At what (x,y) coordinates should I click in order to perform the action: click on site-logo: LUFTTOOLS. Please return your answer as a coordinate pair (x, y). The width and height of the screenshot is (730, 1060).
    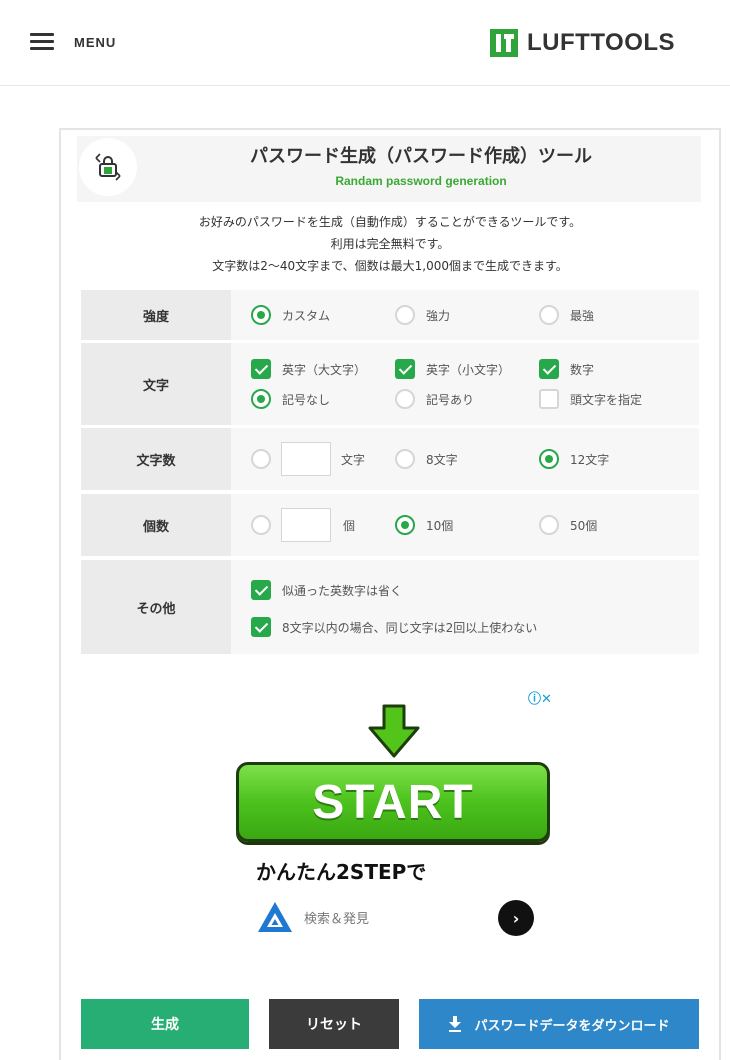
    Looking at the image, I should click on (582, 43).